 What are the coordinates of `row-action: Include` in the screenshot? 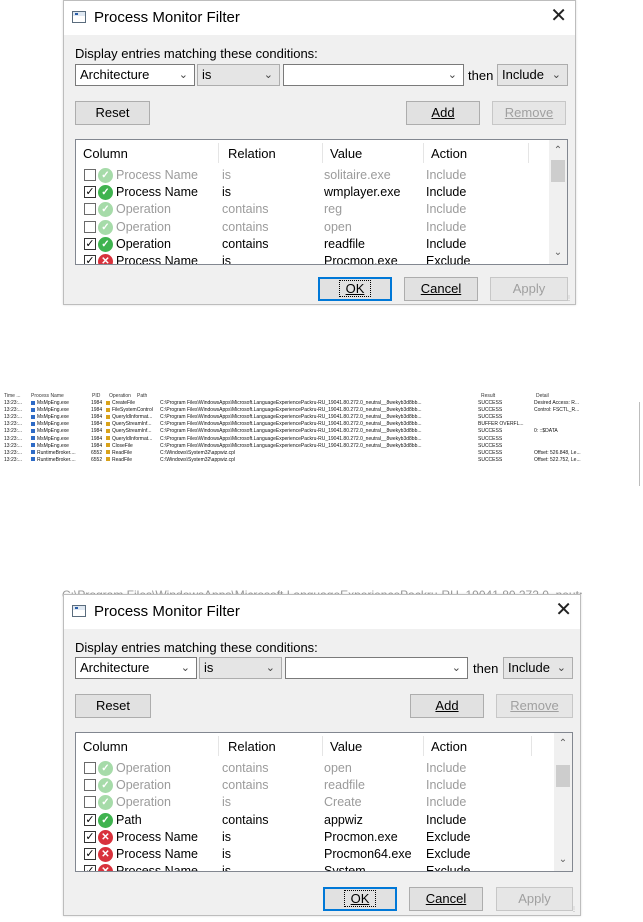 It's located at (446, 819).